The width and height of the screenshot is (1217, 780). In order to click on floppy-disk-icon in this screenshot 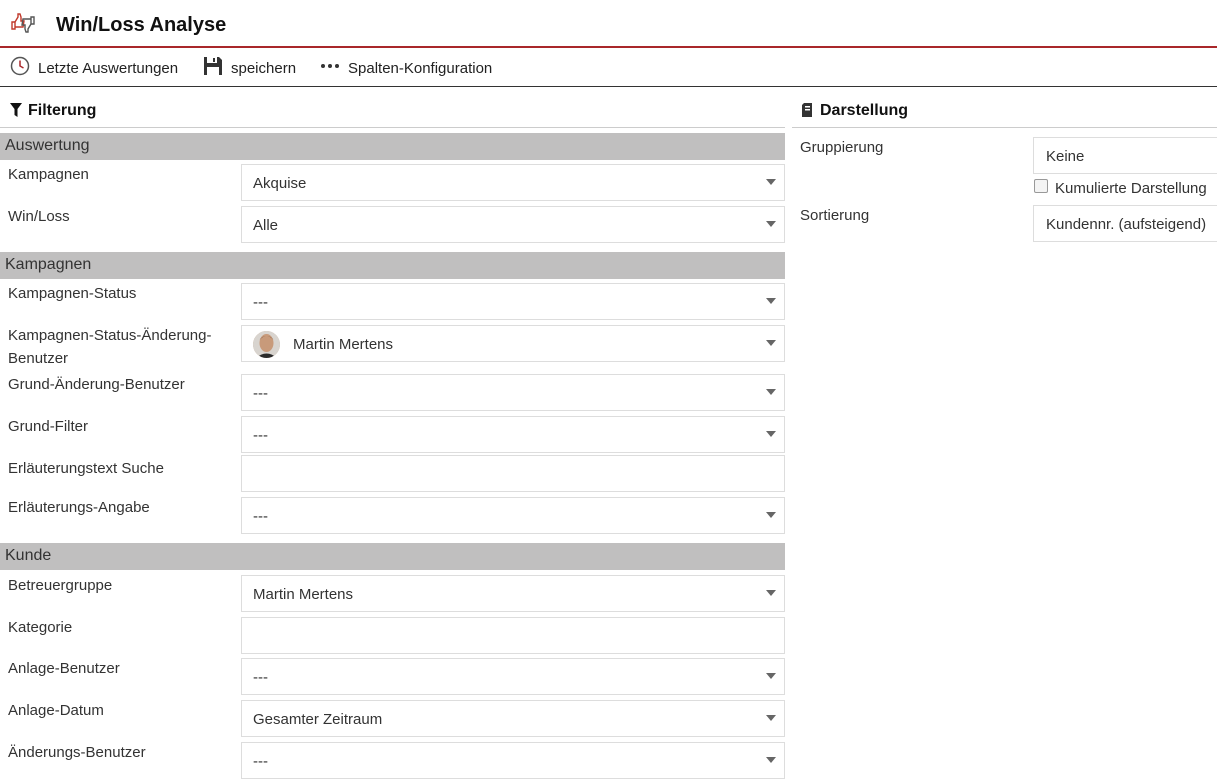, I will do `click(213, 68)`.